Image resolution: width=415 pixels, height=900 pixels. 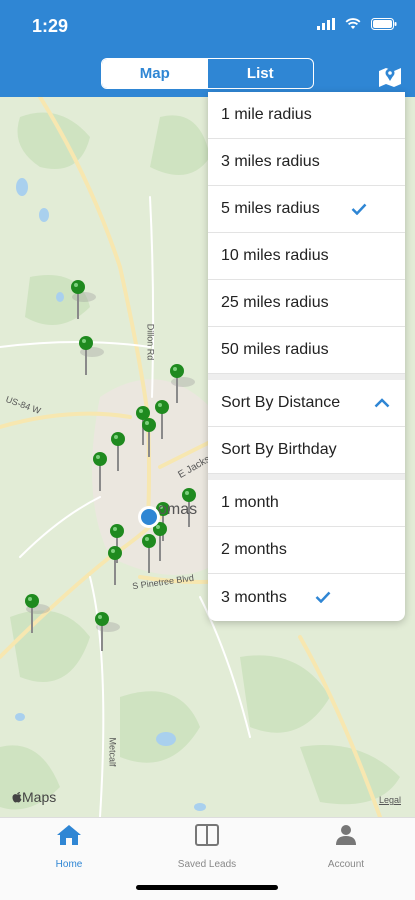 I want to click on sort-by-distance: Sort By Distance, so click(x=306, y=403).